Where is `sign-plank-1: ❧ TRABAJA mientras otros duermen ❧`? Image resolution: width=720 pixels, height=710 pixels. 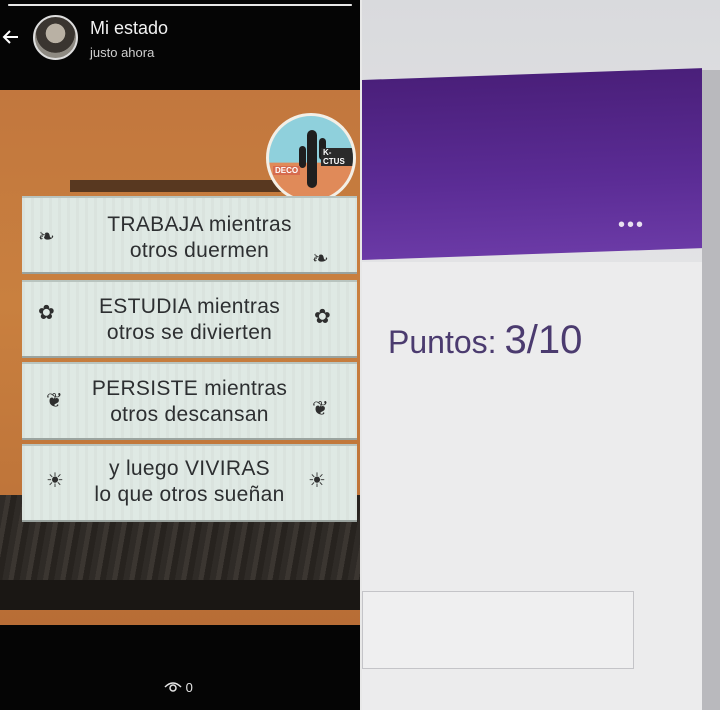 sign-plank-1: ❧ TRABAJA mientras otros duermen ❧ is located at coordinates (189, 235).